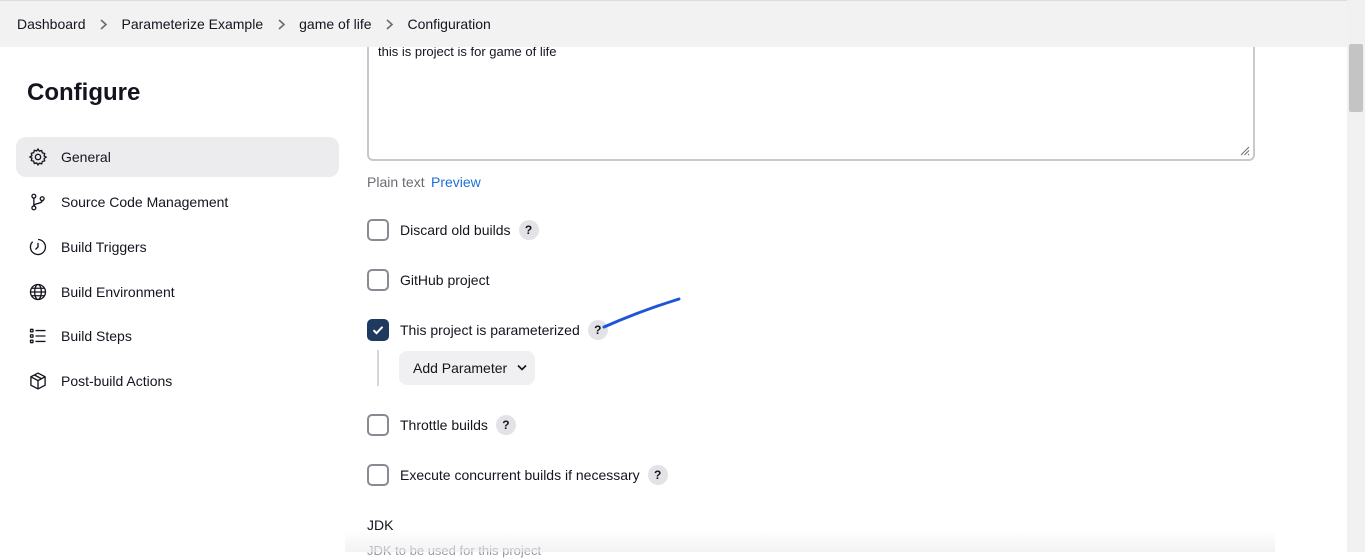 The height and width of the screenshot is (558, 1365). Describe the element at coordinates (96, 336) in the screenshot. I see `sidebar-item-label: Build Steps` at that location.